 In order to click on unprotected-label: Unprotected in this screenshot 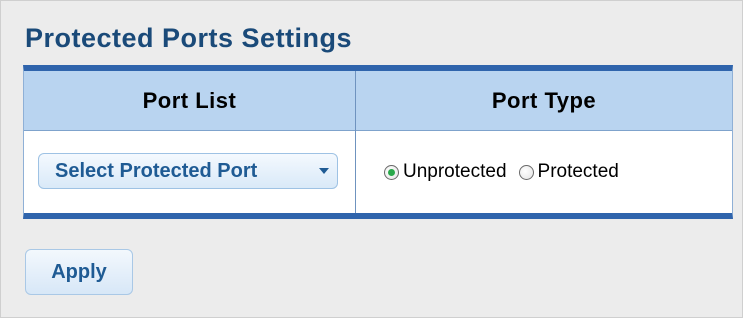, I will do `click(455, 171)`.